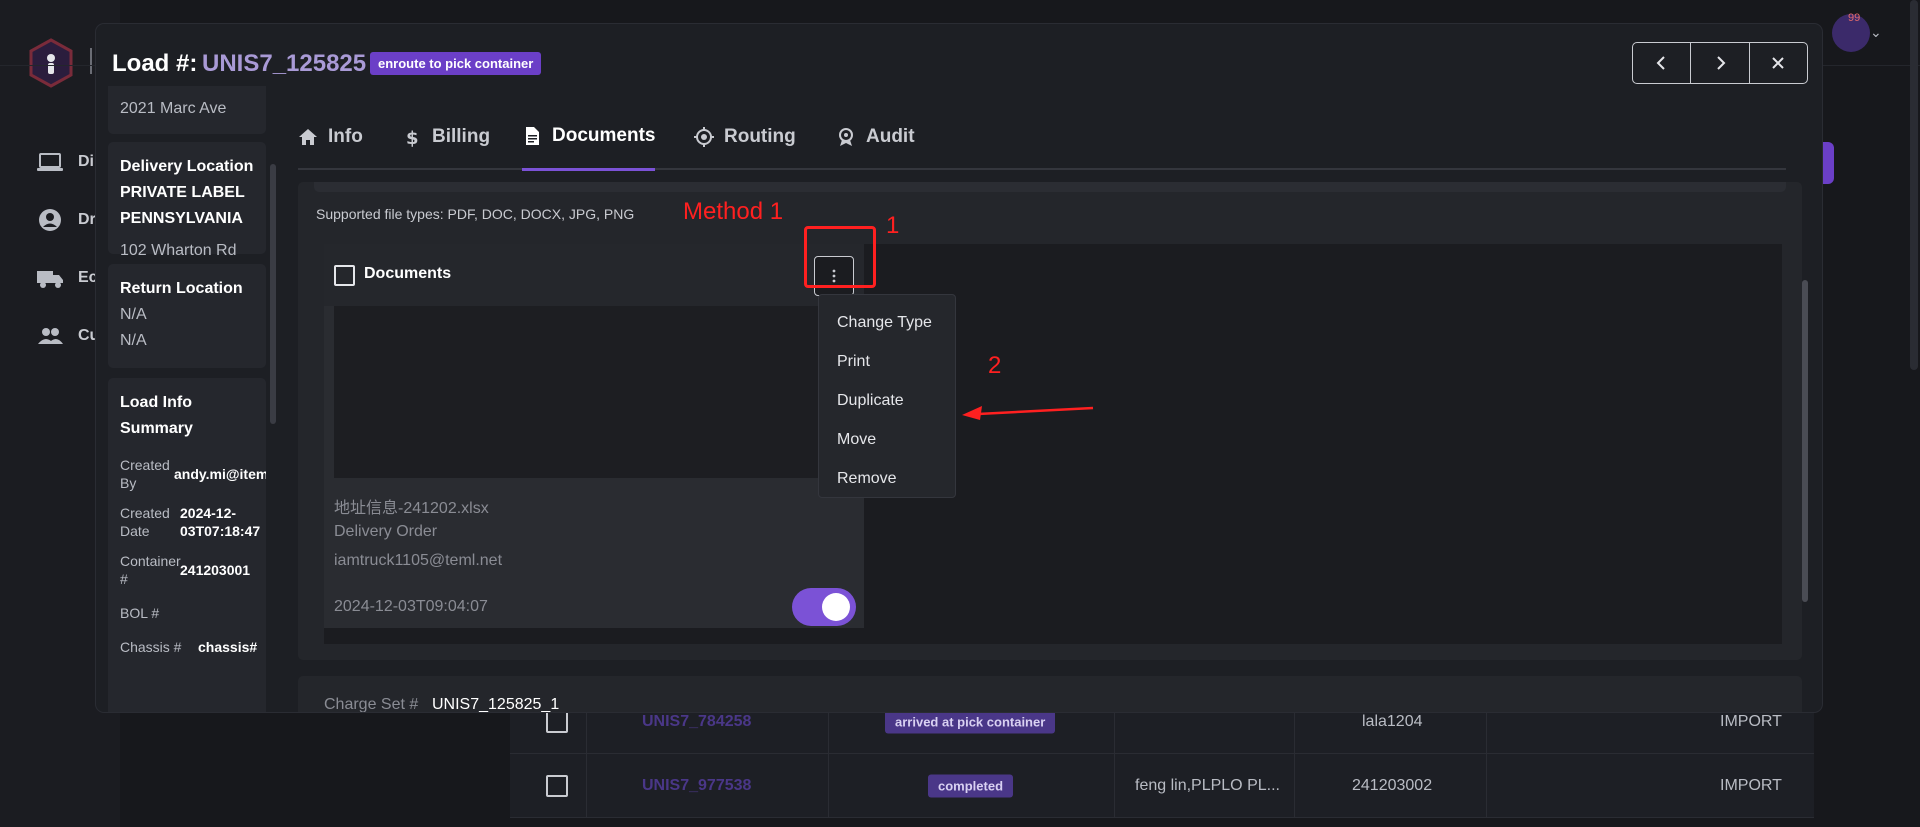  What do you see at coordinates (875, 137) in the screenshot?
I see `tab-audit: Audit` at bounding box center [875, 137].